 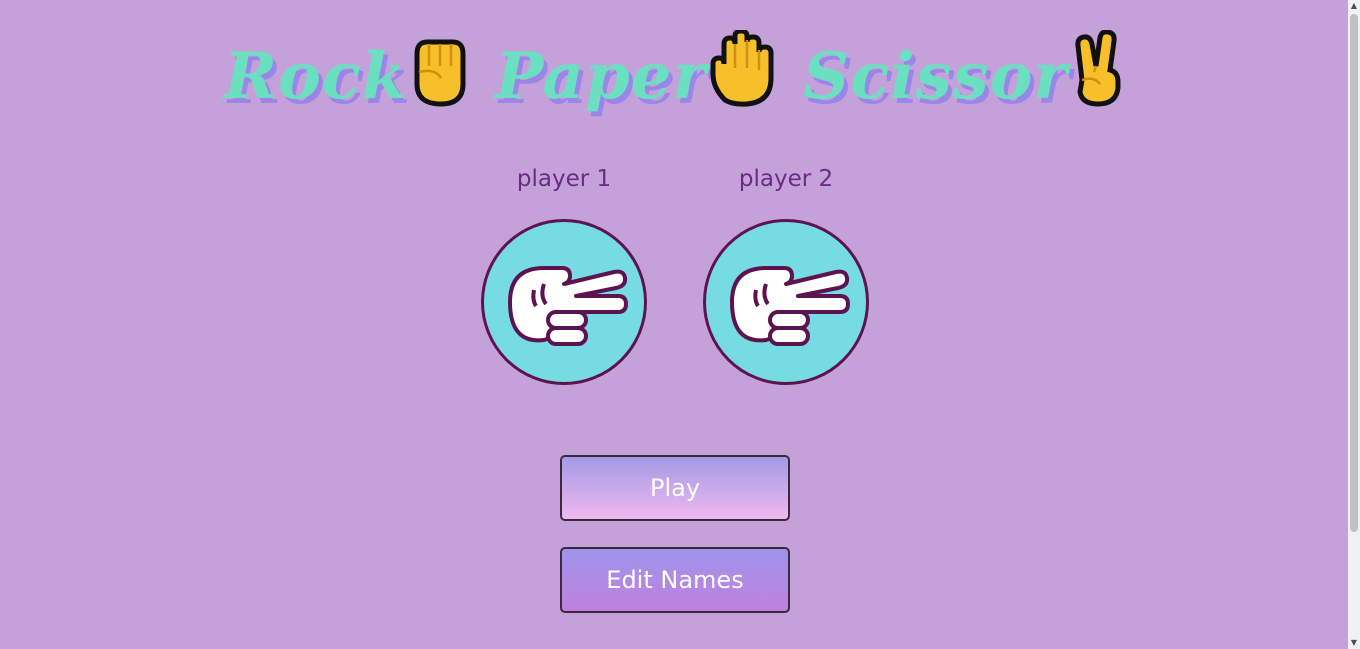 I want to click on player-2-name: player 2, so click(x=786, y=179).